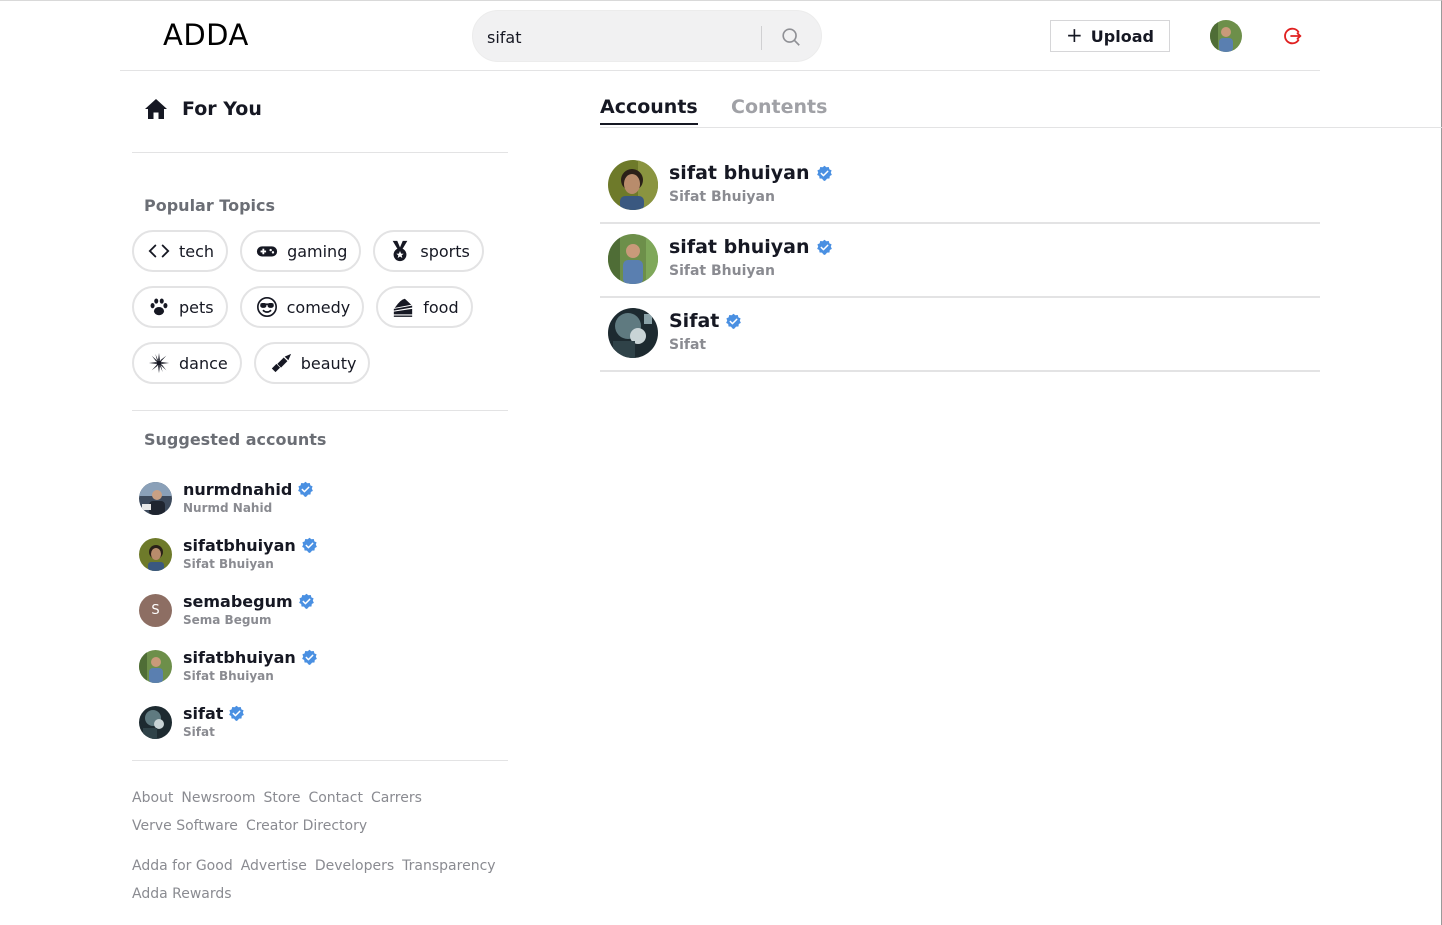  I want to click on suggested-display-name: Sifat, so click(199, 731).